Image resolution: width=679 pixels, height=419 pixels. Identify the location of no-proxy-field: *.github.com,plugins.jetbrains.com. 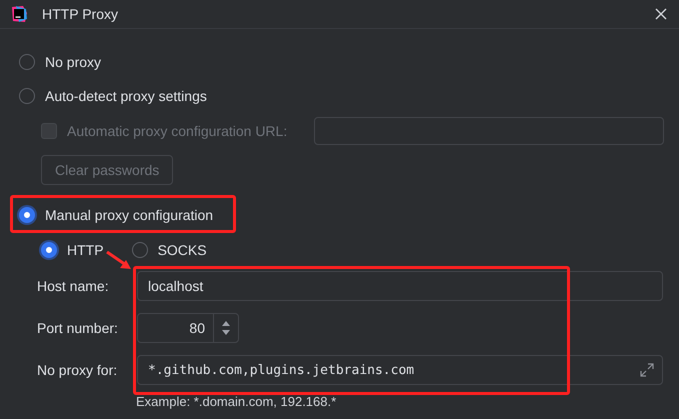
(400, 370).